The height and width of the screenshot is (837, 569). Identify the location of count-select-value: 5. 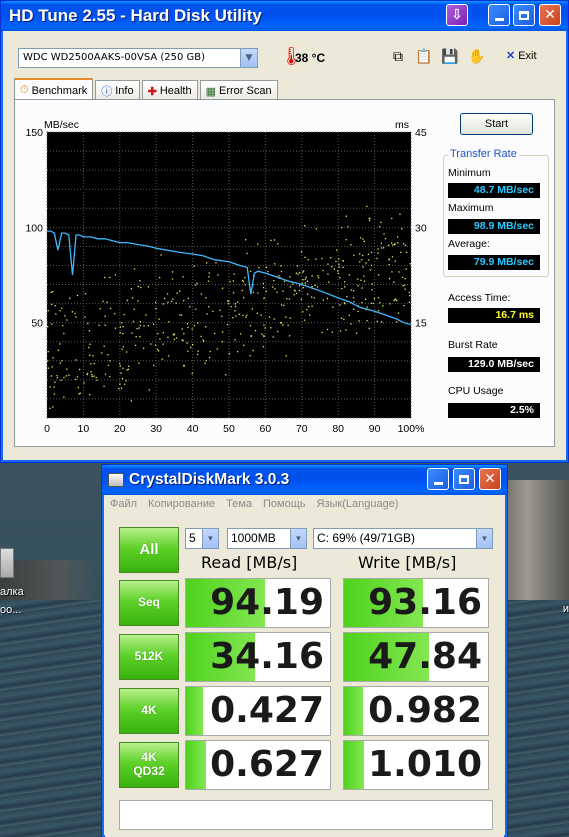
(192, 538).